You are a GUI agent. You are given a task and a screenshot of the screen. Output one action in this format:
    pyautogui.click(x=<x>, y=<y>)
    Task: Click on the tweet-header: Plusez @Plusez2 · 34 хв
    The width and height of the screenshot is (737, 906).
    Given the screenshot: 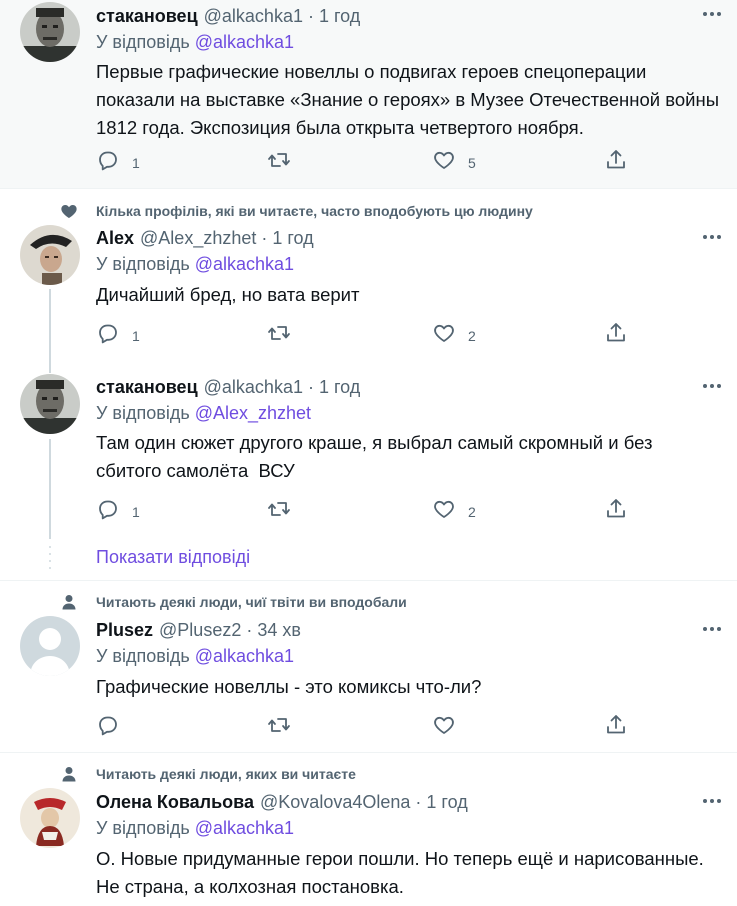 What is the action you would take?
    pyautogui.click(x=198, y=630)
    